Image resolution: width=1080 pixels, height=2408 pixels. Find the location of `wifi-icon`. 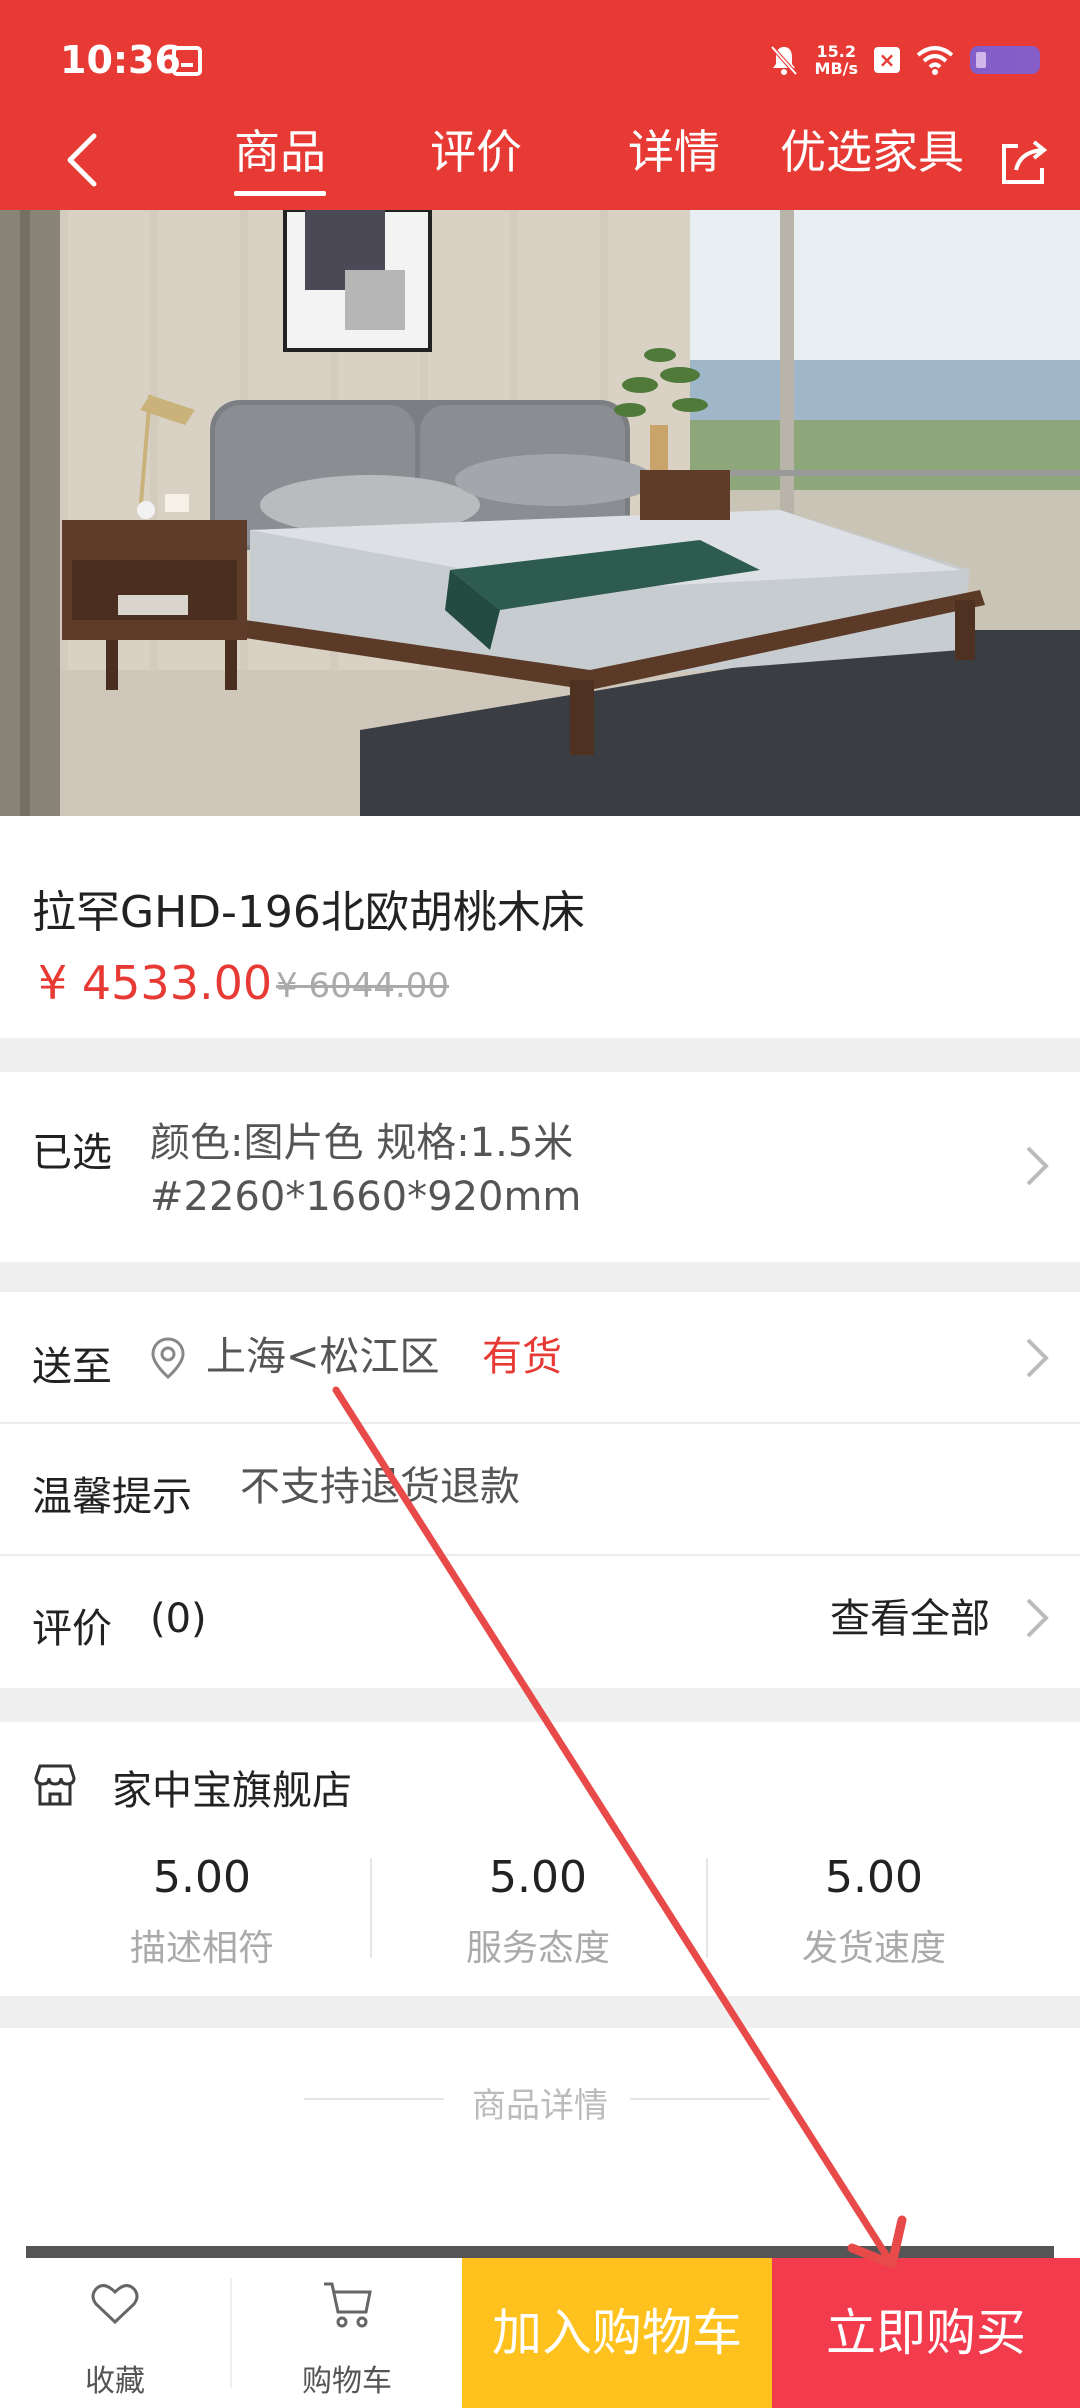

wifi-icon is located at coordinates (935, 60).